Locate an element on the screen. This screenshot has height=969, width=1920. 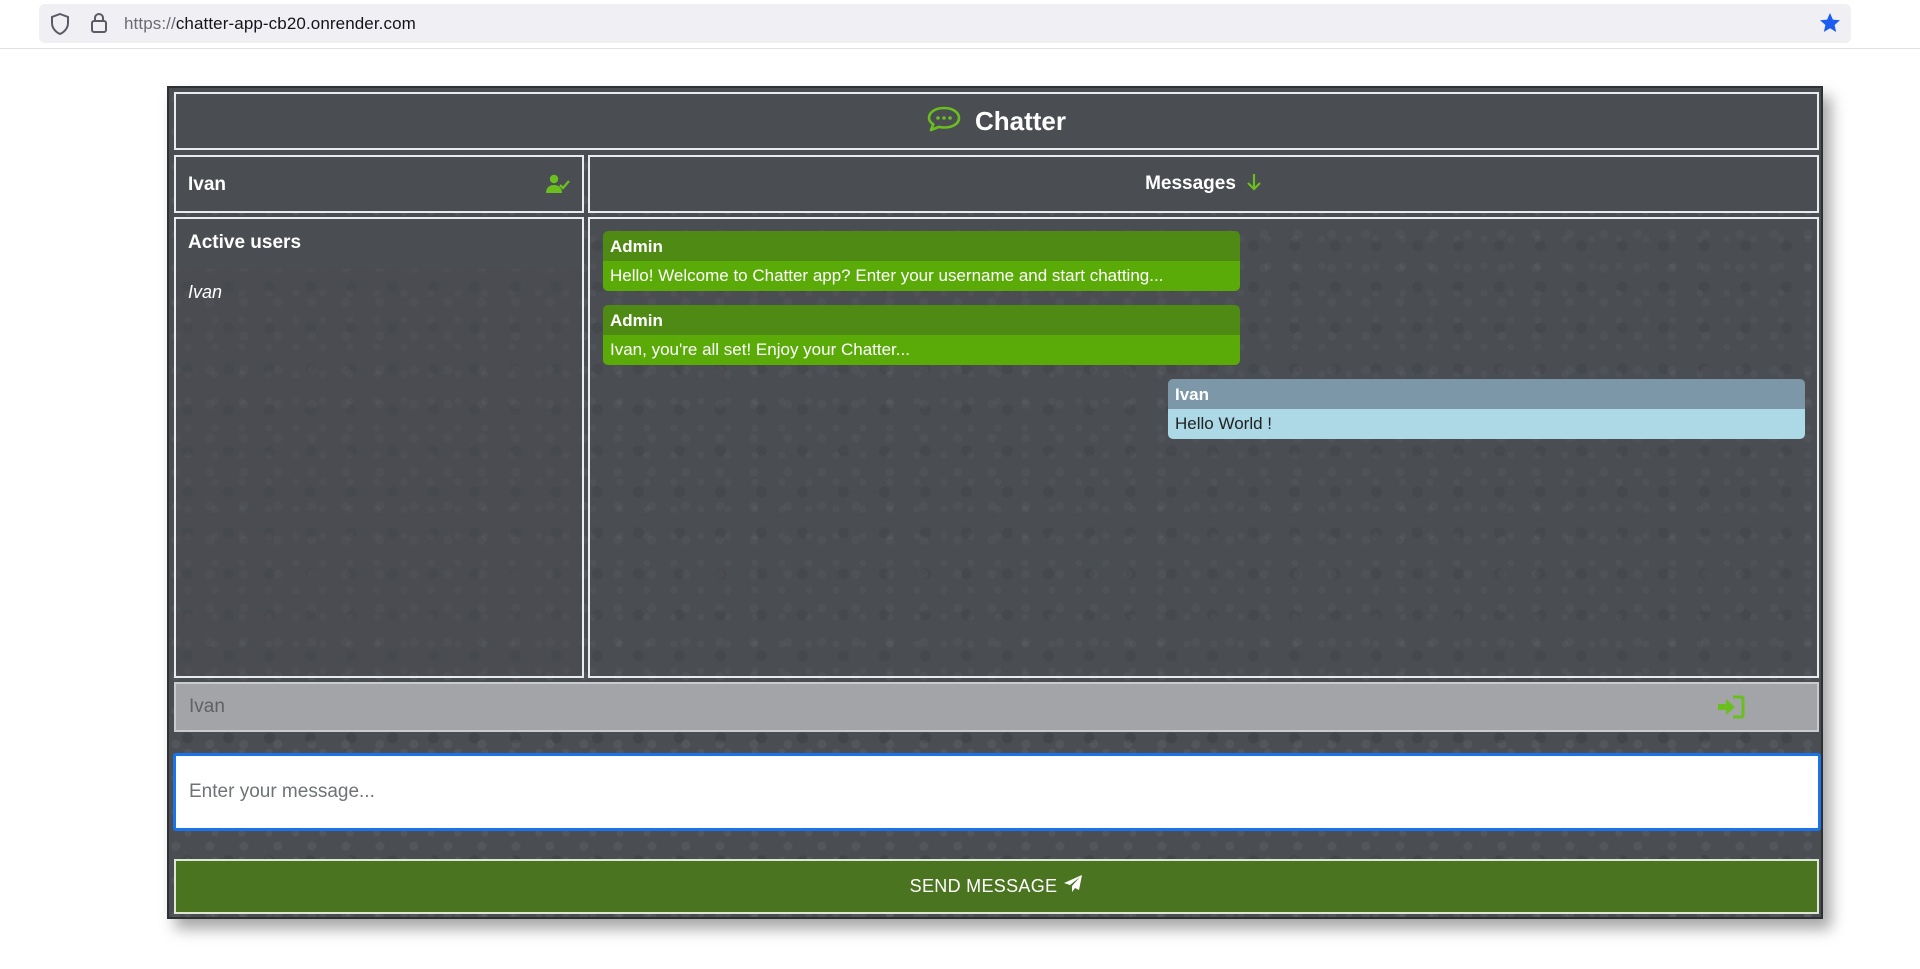
shield-icon is located at coordinates (60, 26).